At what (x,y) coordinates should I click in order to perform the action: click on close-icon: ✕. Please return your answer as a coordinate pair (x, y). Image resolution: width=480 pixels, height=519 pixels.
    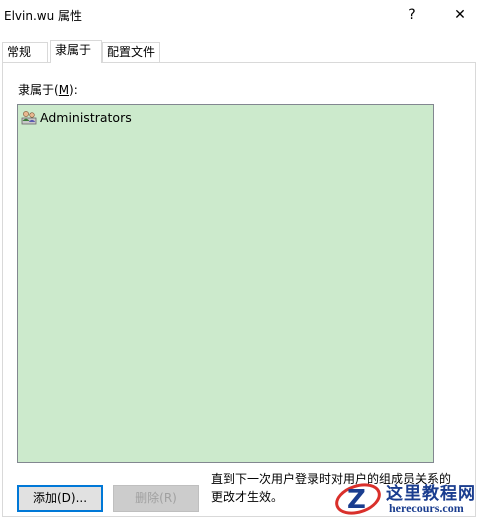
    Looking at the image, I should click on (460, 15).